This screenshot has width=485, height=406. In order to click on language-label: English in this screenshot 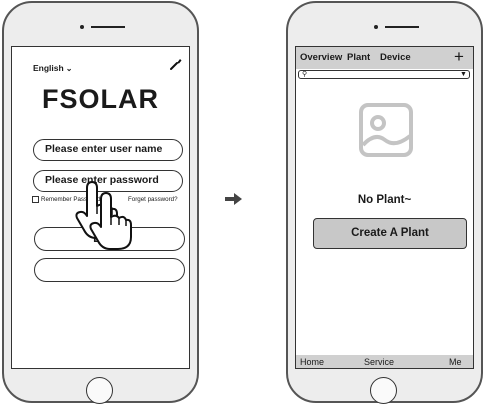, I will do `click(48, 68)`.